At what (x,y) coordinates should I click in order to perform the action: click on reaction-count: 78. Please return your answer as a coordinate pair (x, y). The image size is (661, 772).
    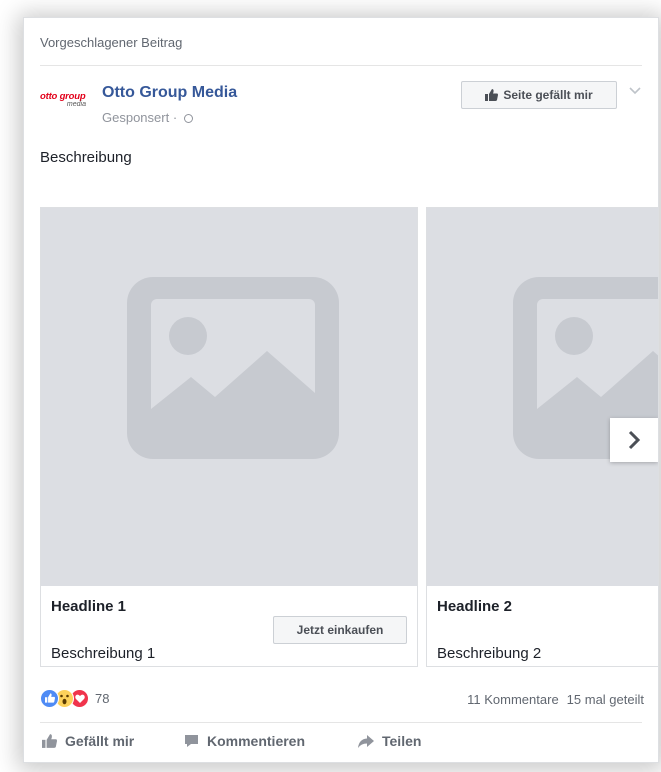
    Looking at the image, I should click on (102, 698).